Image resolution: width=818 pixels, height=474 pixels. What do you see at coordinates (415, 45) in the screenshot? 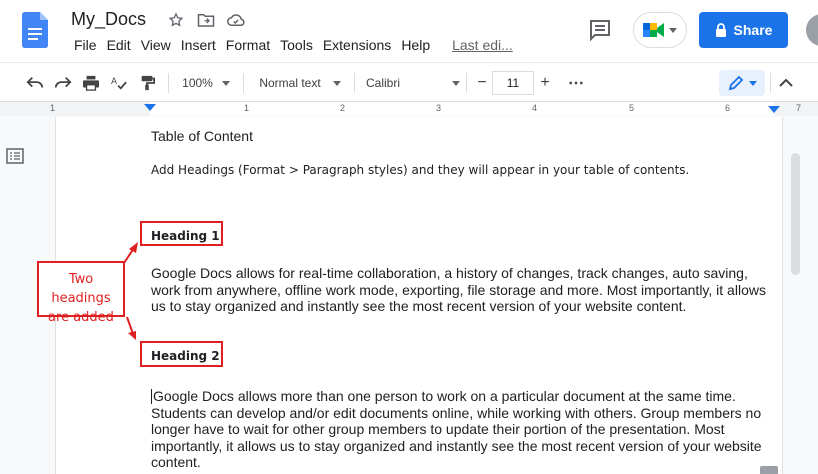
I see `menu-help: Help` at bounding box center [415, 45].